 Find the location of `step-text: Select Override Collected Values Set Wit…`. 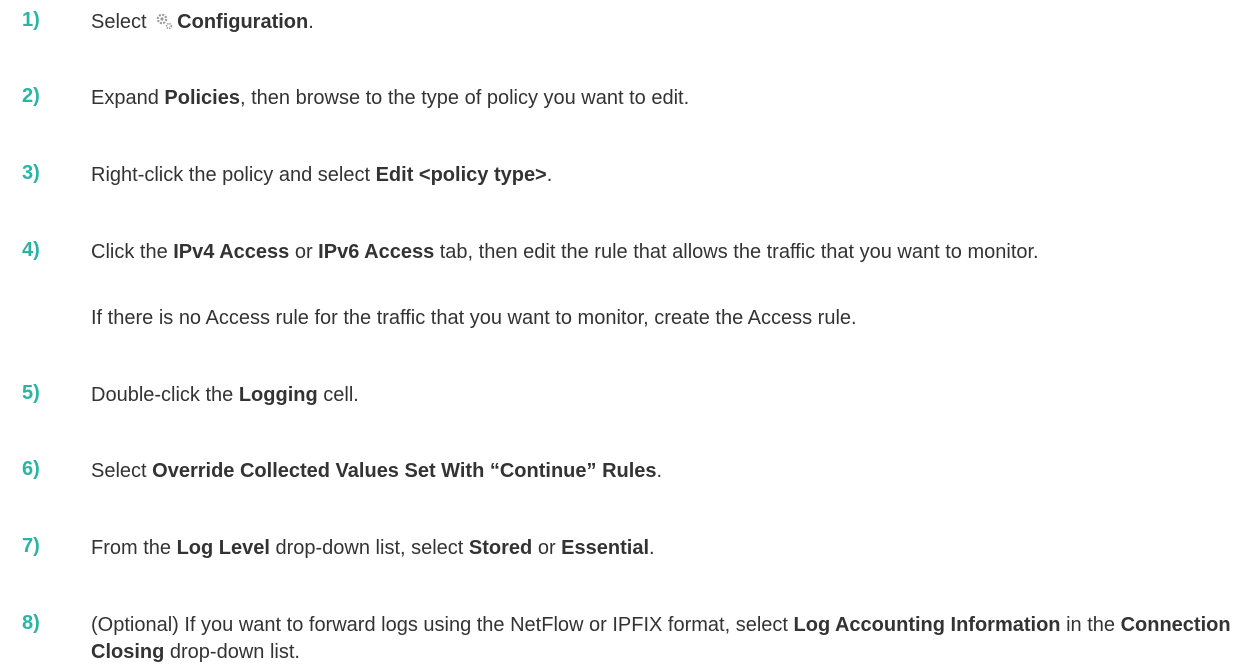

step-text: Select Override Collected Values Set Wit… is located at coordinates (377, 471).